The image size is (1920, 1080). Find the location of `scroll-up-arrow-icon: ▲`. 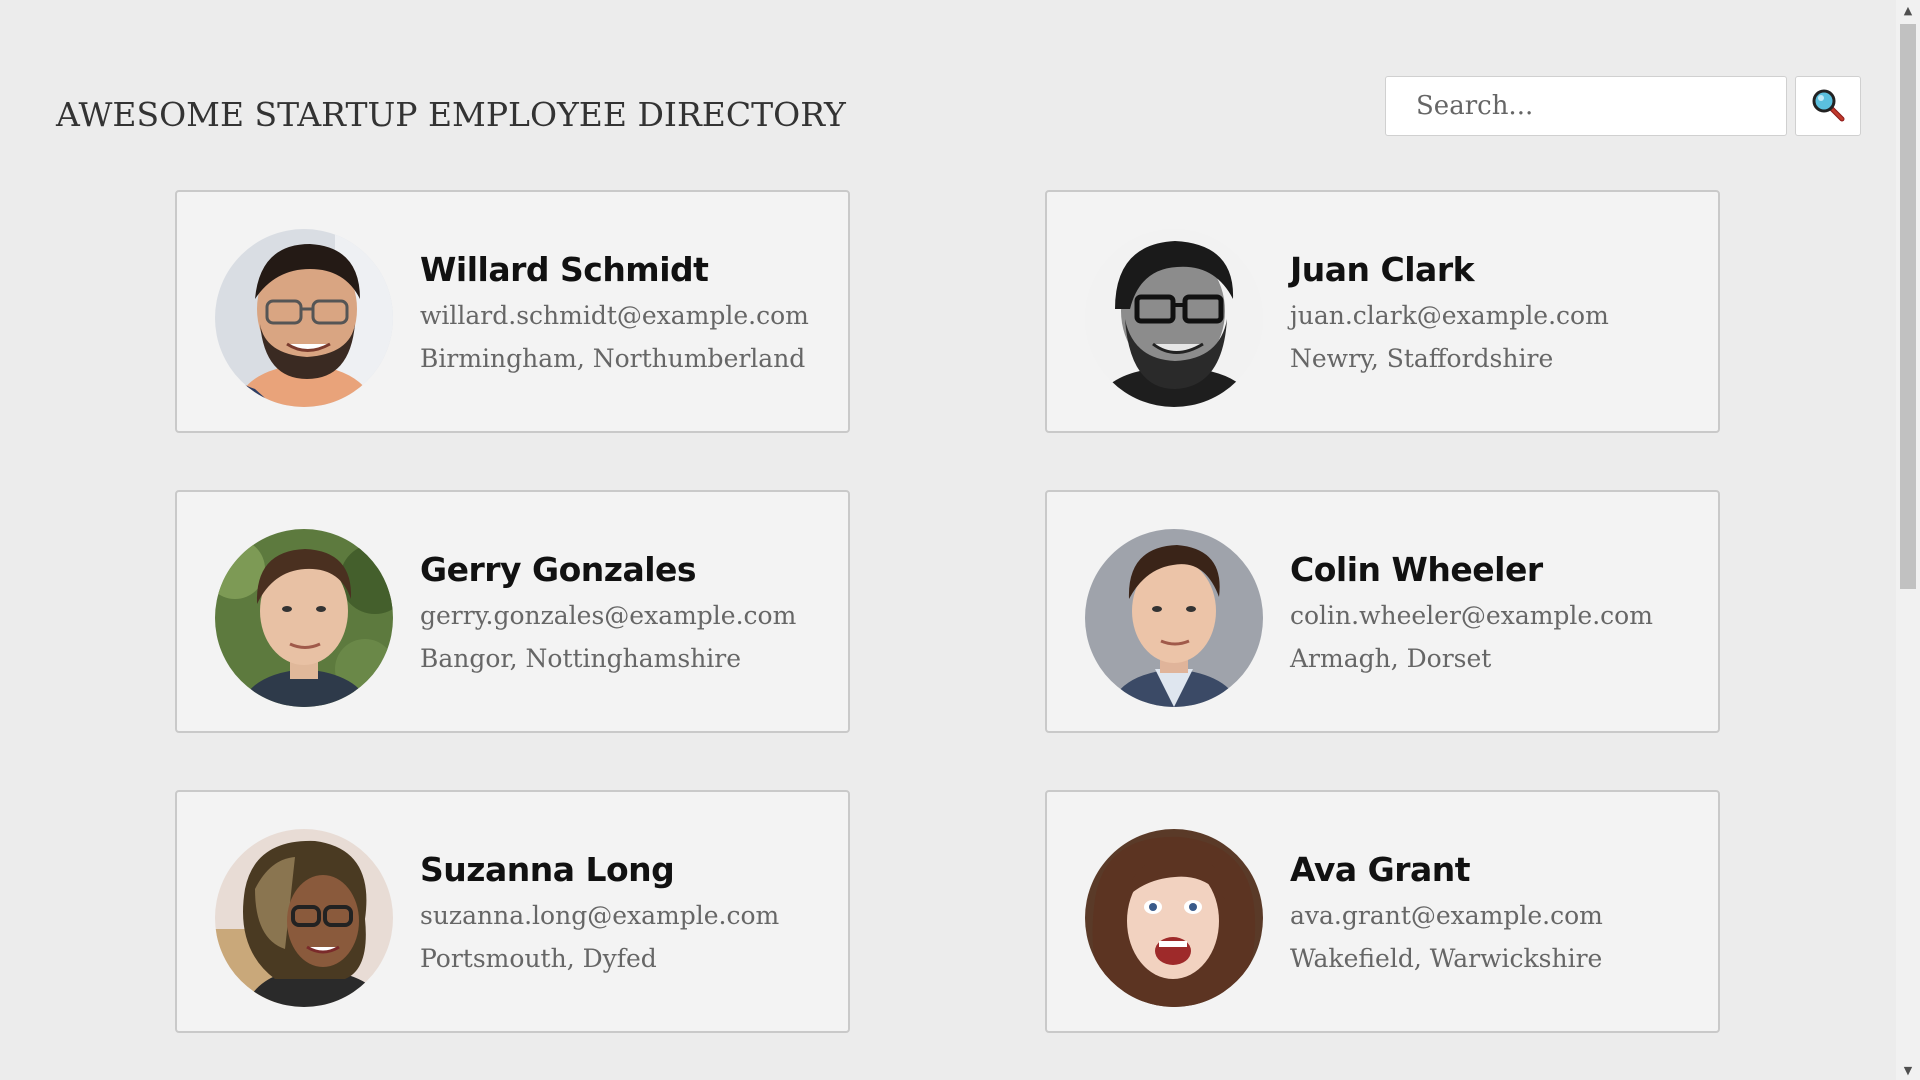

scroll-up-arrow-icon: ▲ is located at coordinates (1908, 10).